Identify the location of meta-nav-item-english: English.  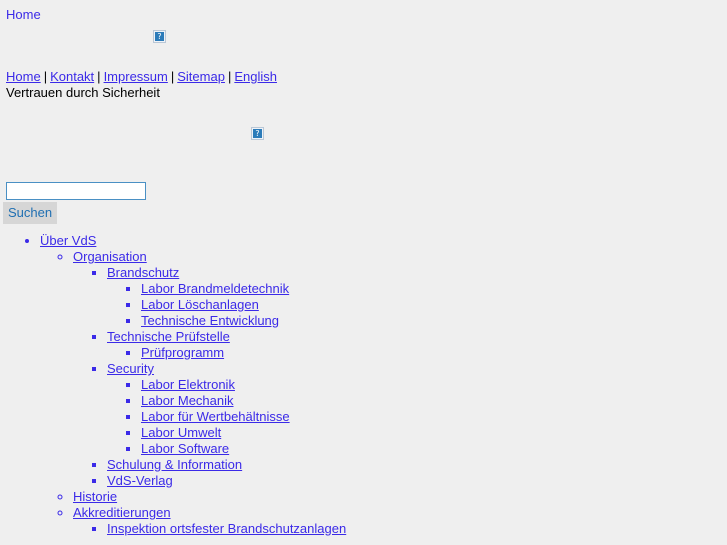
(255, 76).